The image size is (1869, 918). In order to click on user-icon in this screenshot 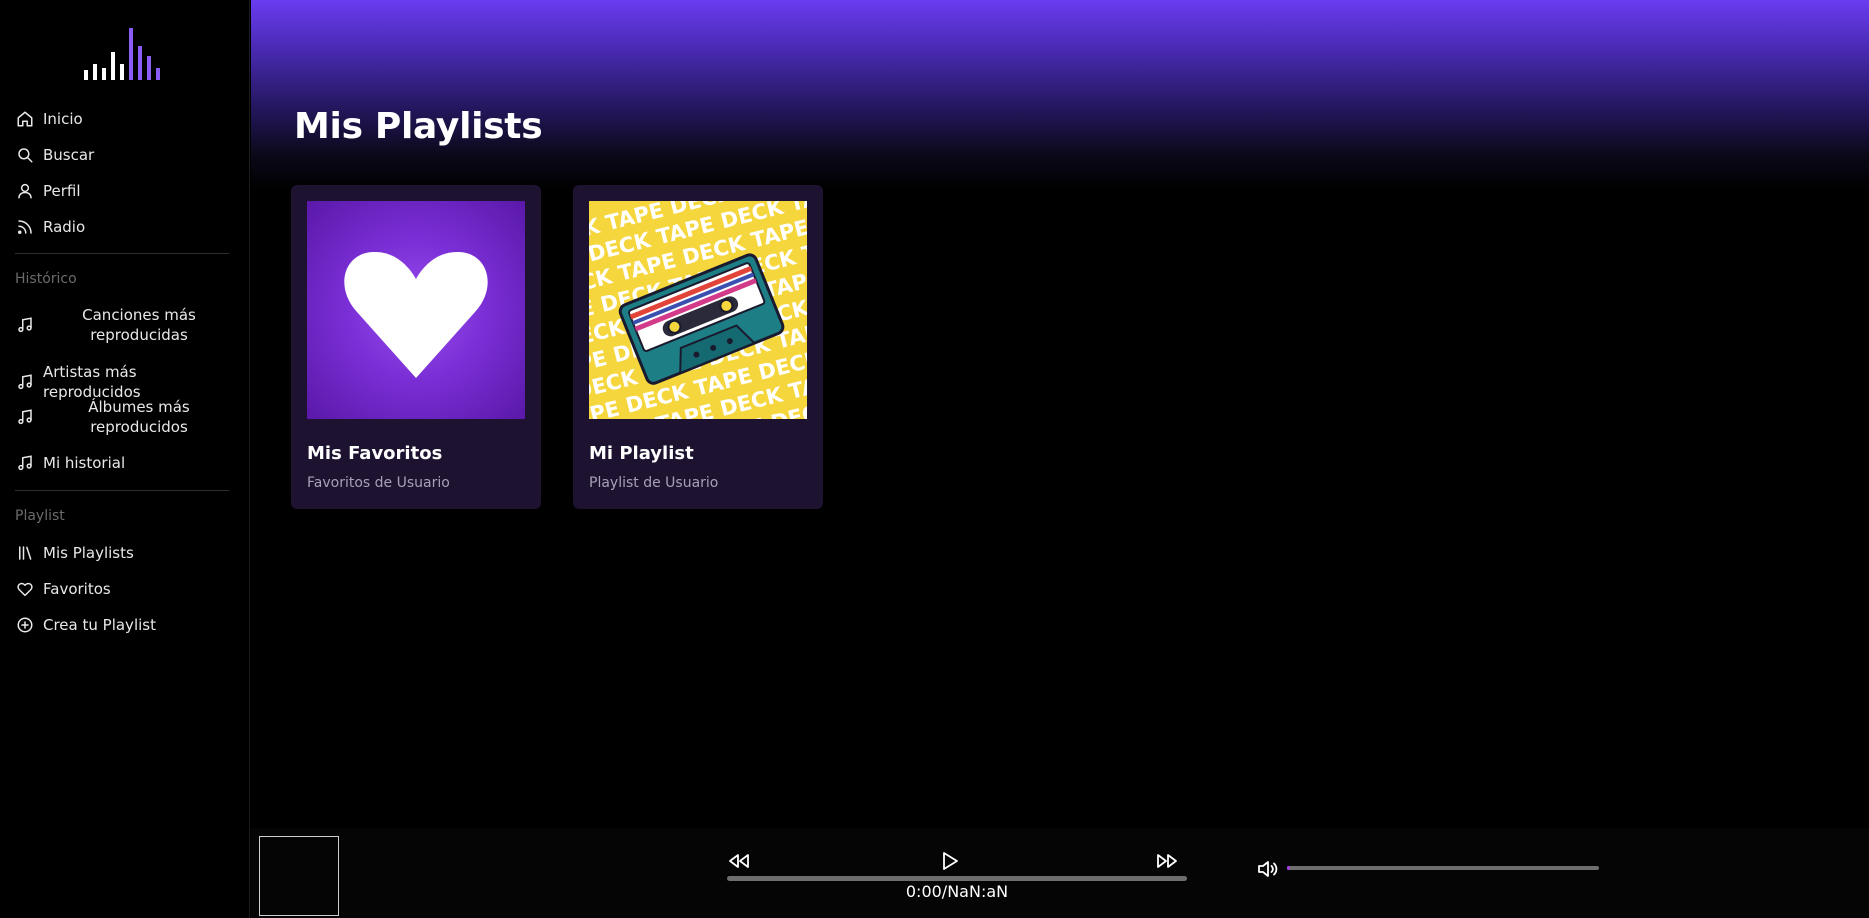, I will do `click(24, 191)`.